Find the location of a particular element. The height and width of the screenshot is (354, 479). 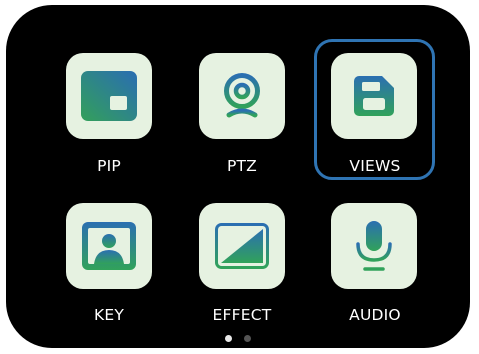

views-button is located at coordinates (374, 96).